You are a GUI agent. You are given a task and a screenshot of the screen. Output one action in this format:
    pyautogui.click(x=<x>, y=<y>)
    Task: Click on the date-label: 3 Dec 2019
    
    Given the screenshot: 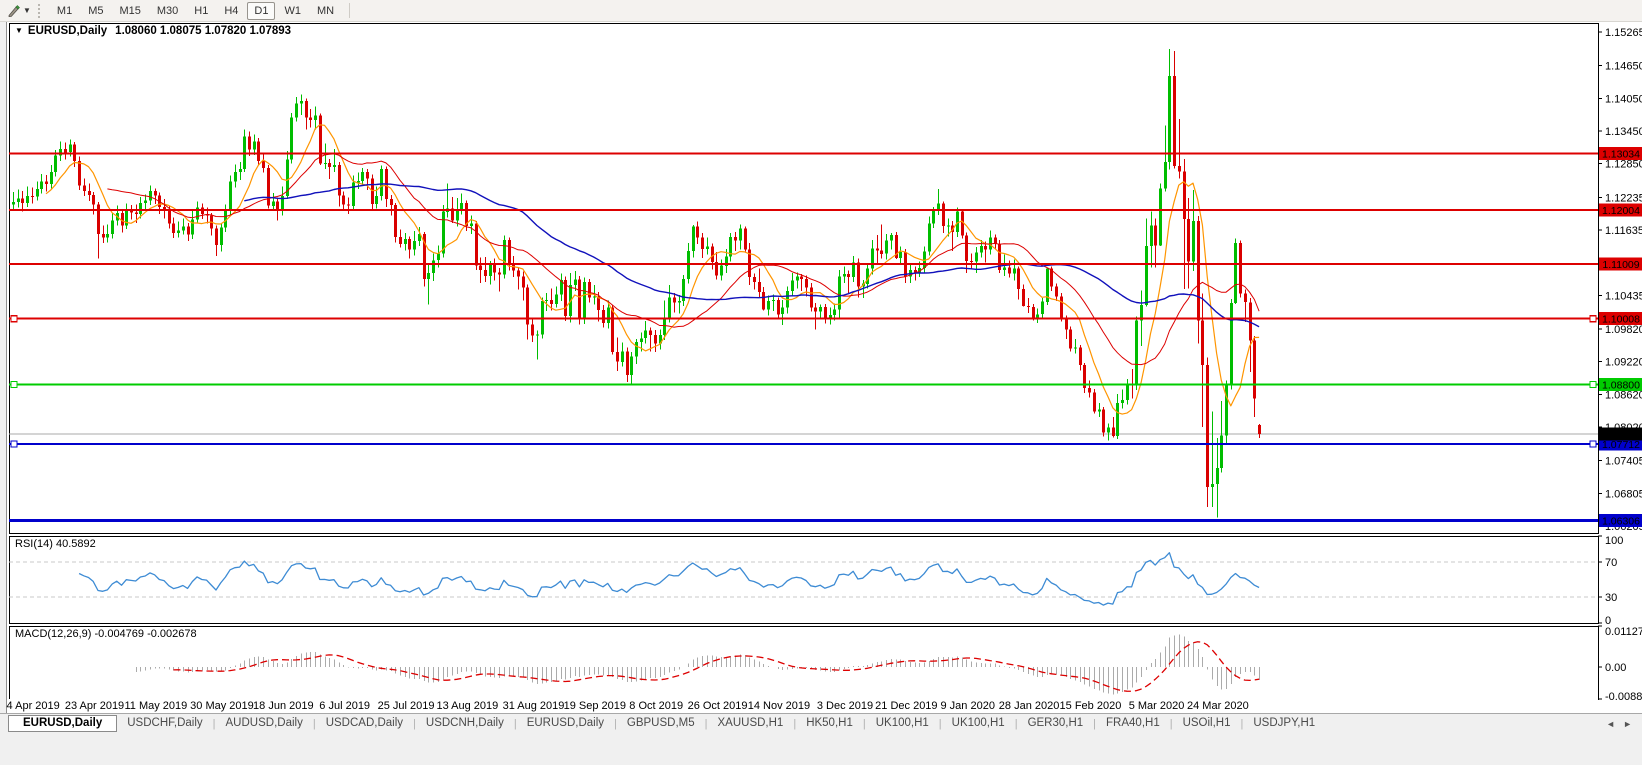 What is the action you would take?
    pyautogui.click(x=845, y=706)
    